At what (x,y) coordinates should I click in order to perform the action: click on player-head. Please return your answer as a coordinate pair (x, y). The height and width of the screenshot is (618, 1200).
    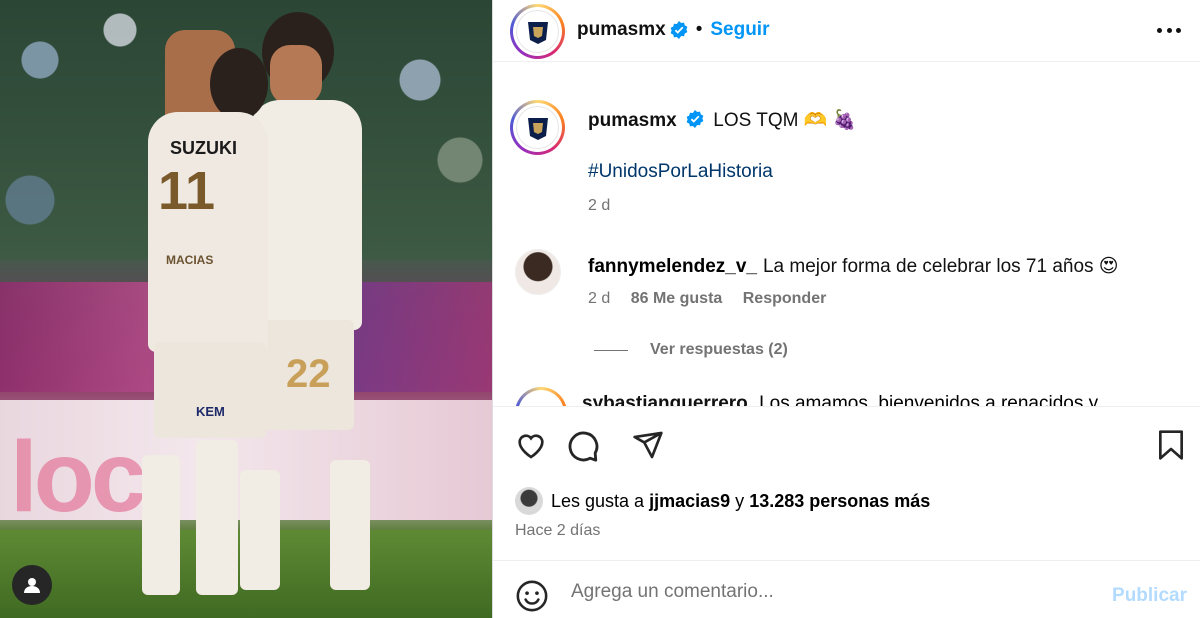
    Looking at the image, I should click on (239, 84).